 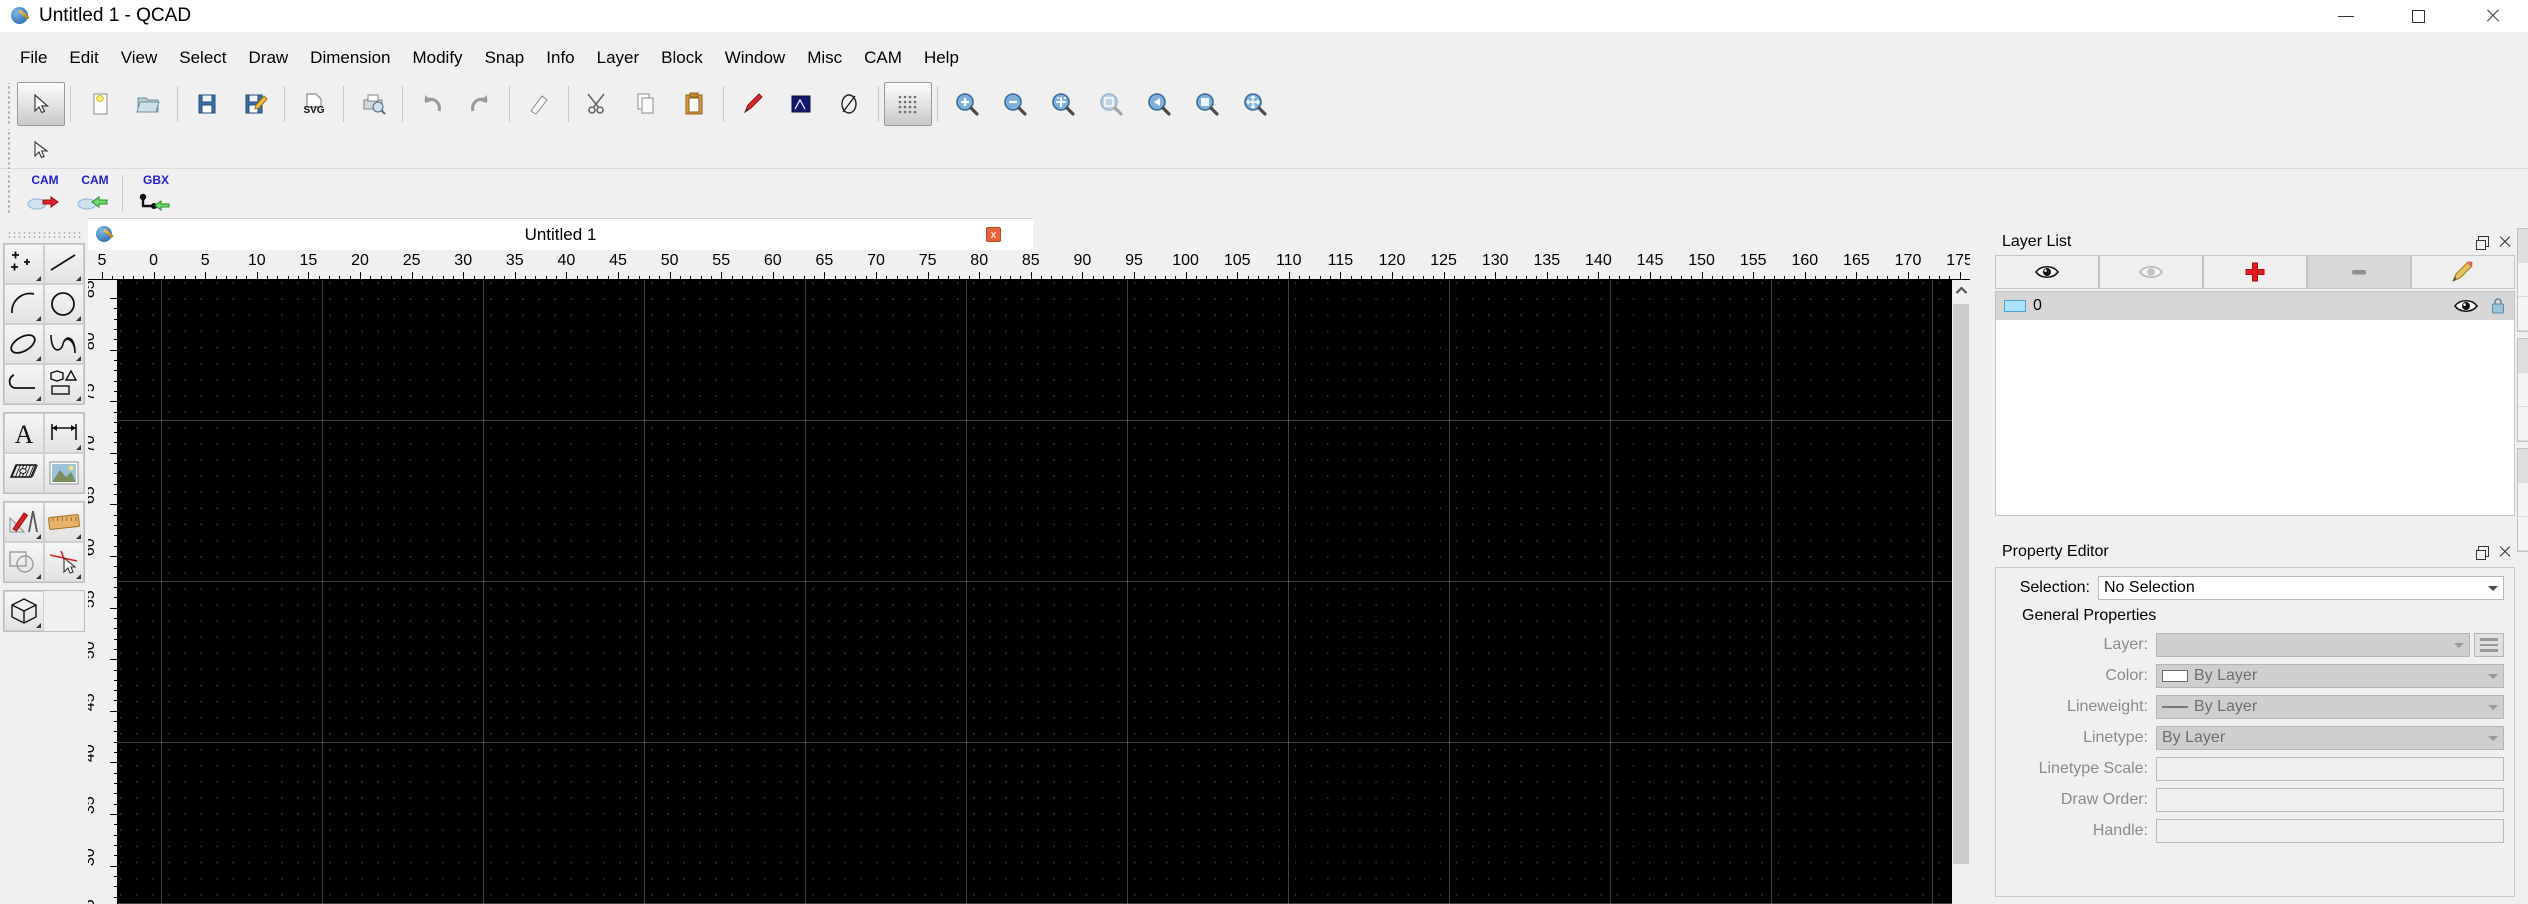 I want to click on property-editor-close-button, so click(x=2505, y=552).